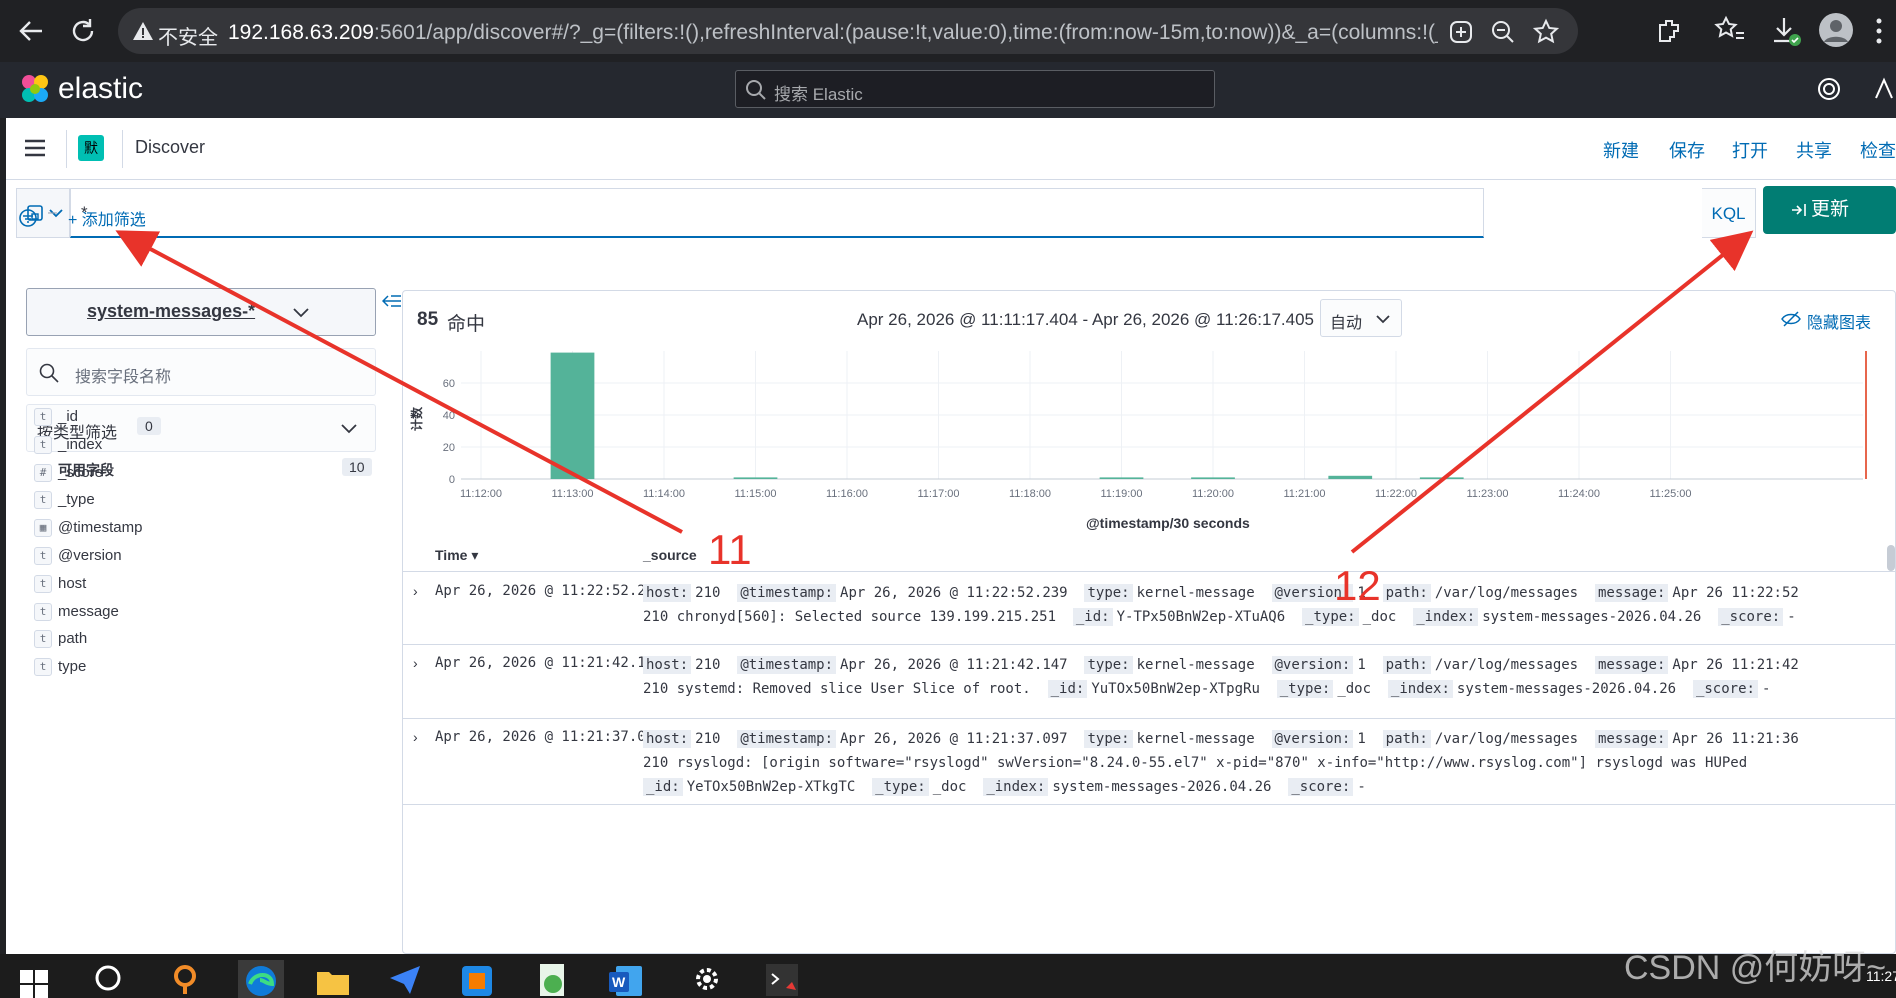  I want to click on more-icon, so click(1879, 31).